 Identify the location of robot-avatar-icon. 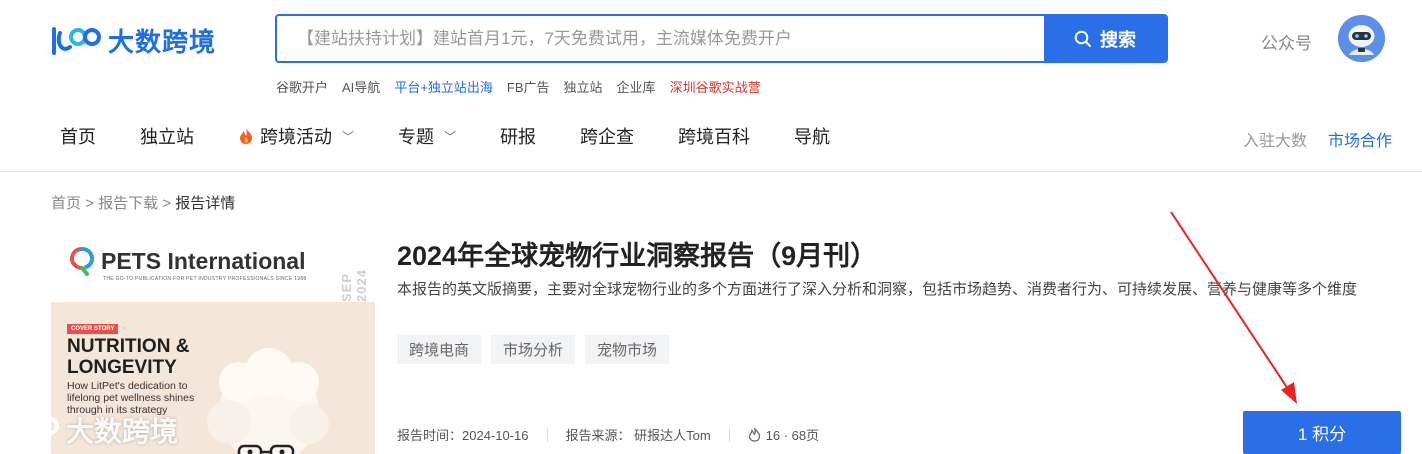
(1361, 38).